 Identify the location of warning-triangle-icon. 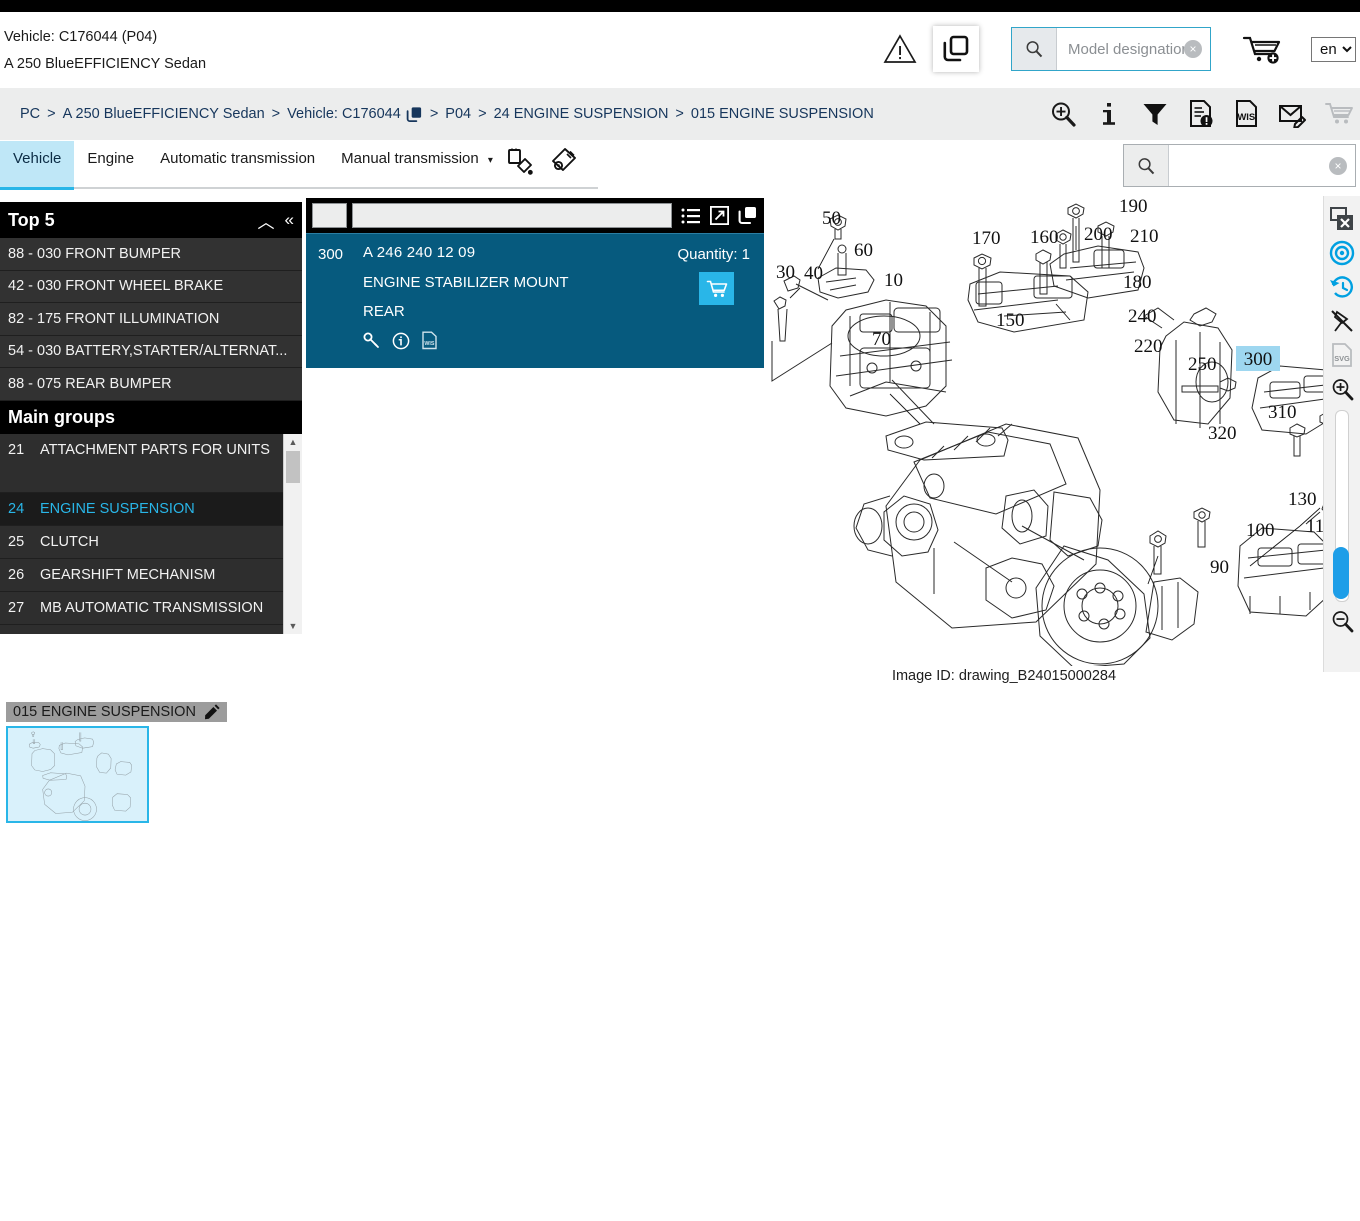
(900, 49).